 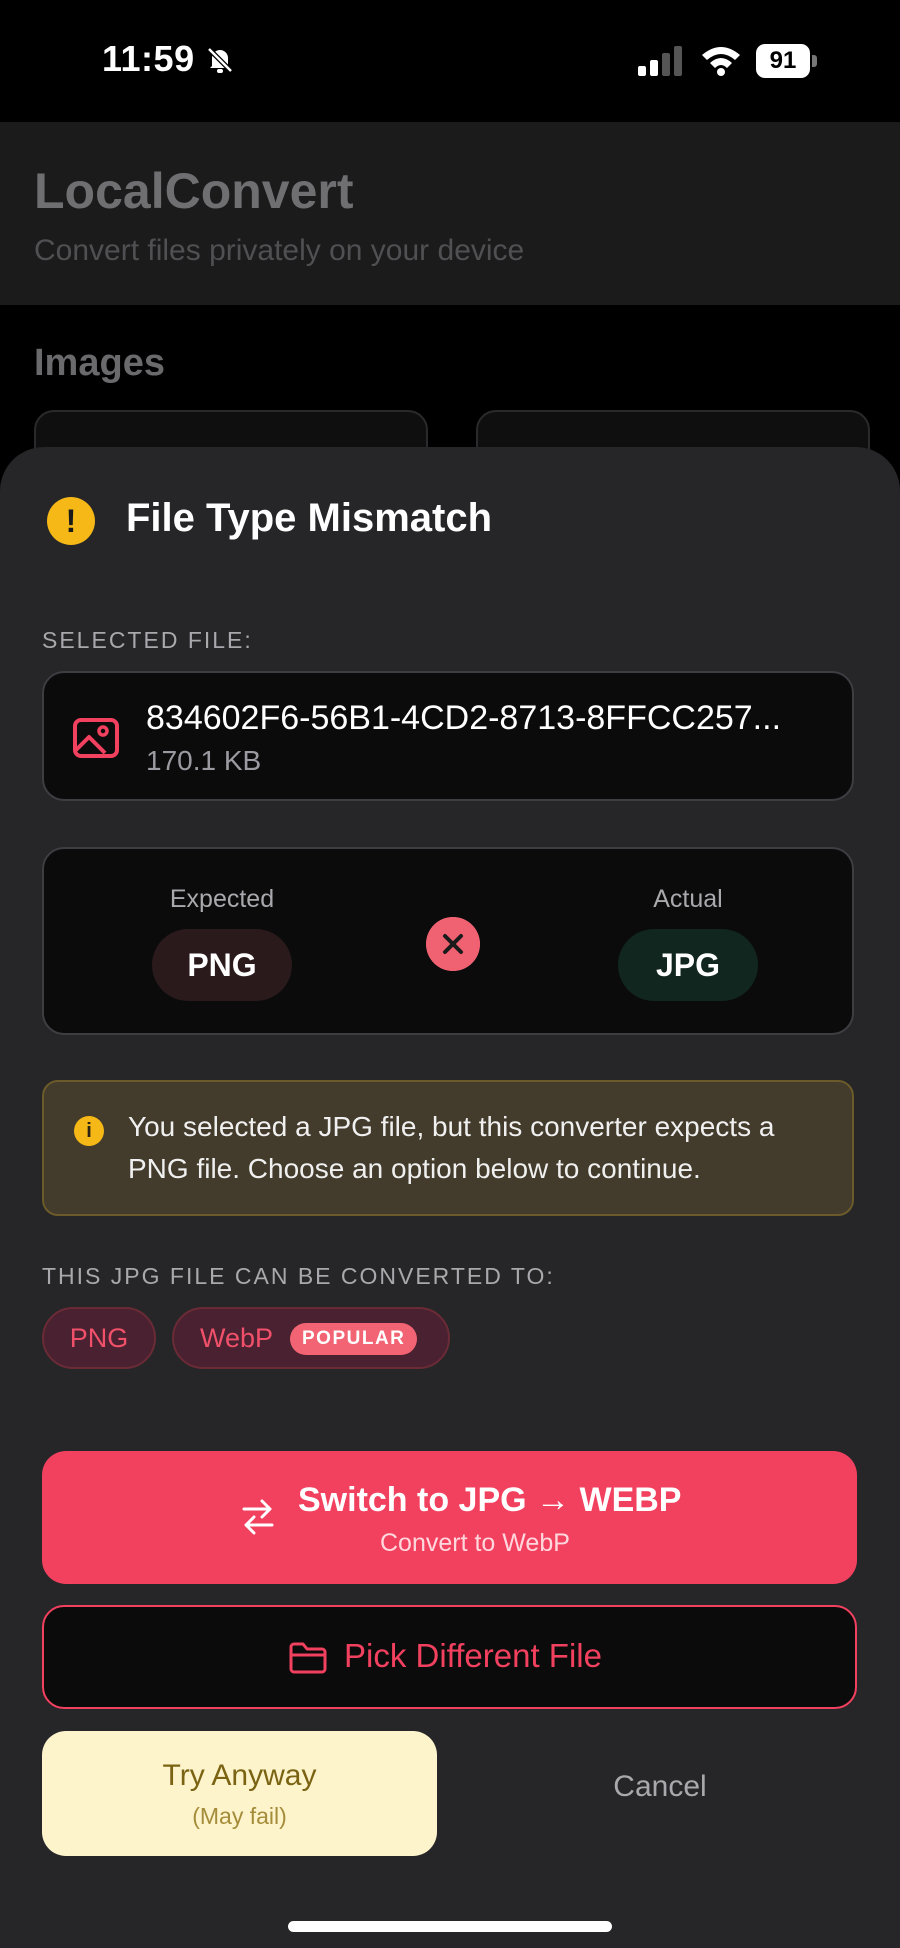 I want to click on type-comparison-card: Expected PNG Actual JPG, so click(x=448, y=941).